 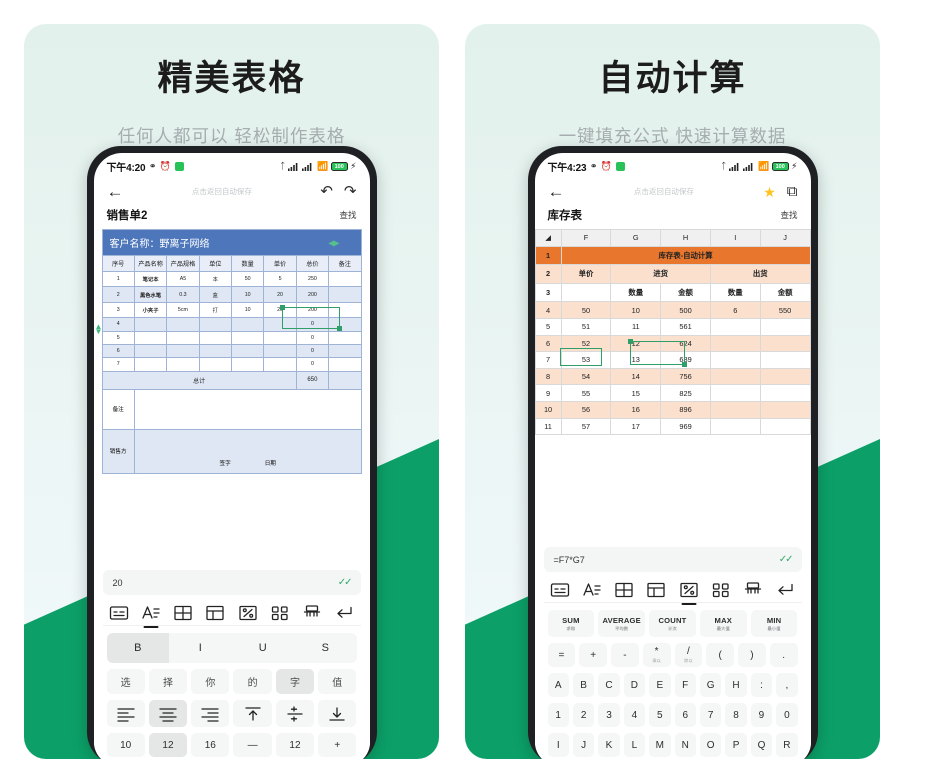 What do you see at coordinates (710, 745) in the screenshot?
I see `key-O: O` at bounding box center [710, 745].